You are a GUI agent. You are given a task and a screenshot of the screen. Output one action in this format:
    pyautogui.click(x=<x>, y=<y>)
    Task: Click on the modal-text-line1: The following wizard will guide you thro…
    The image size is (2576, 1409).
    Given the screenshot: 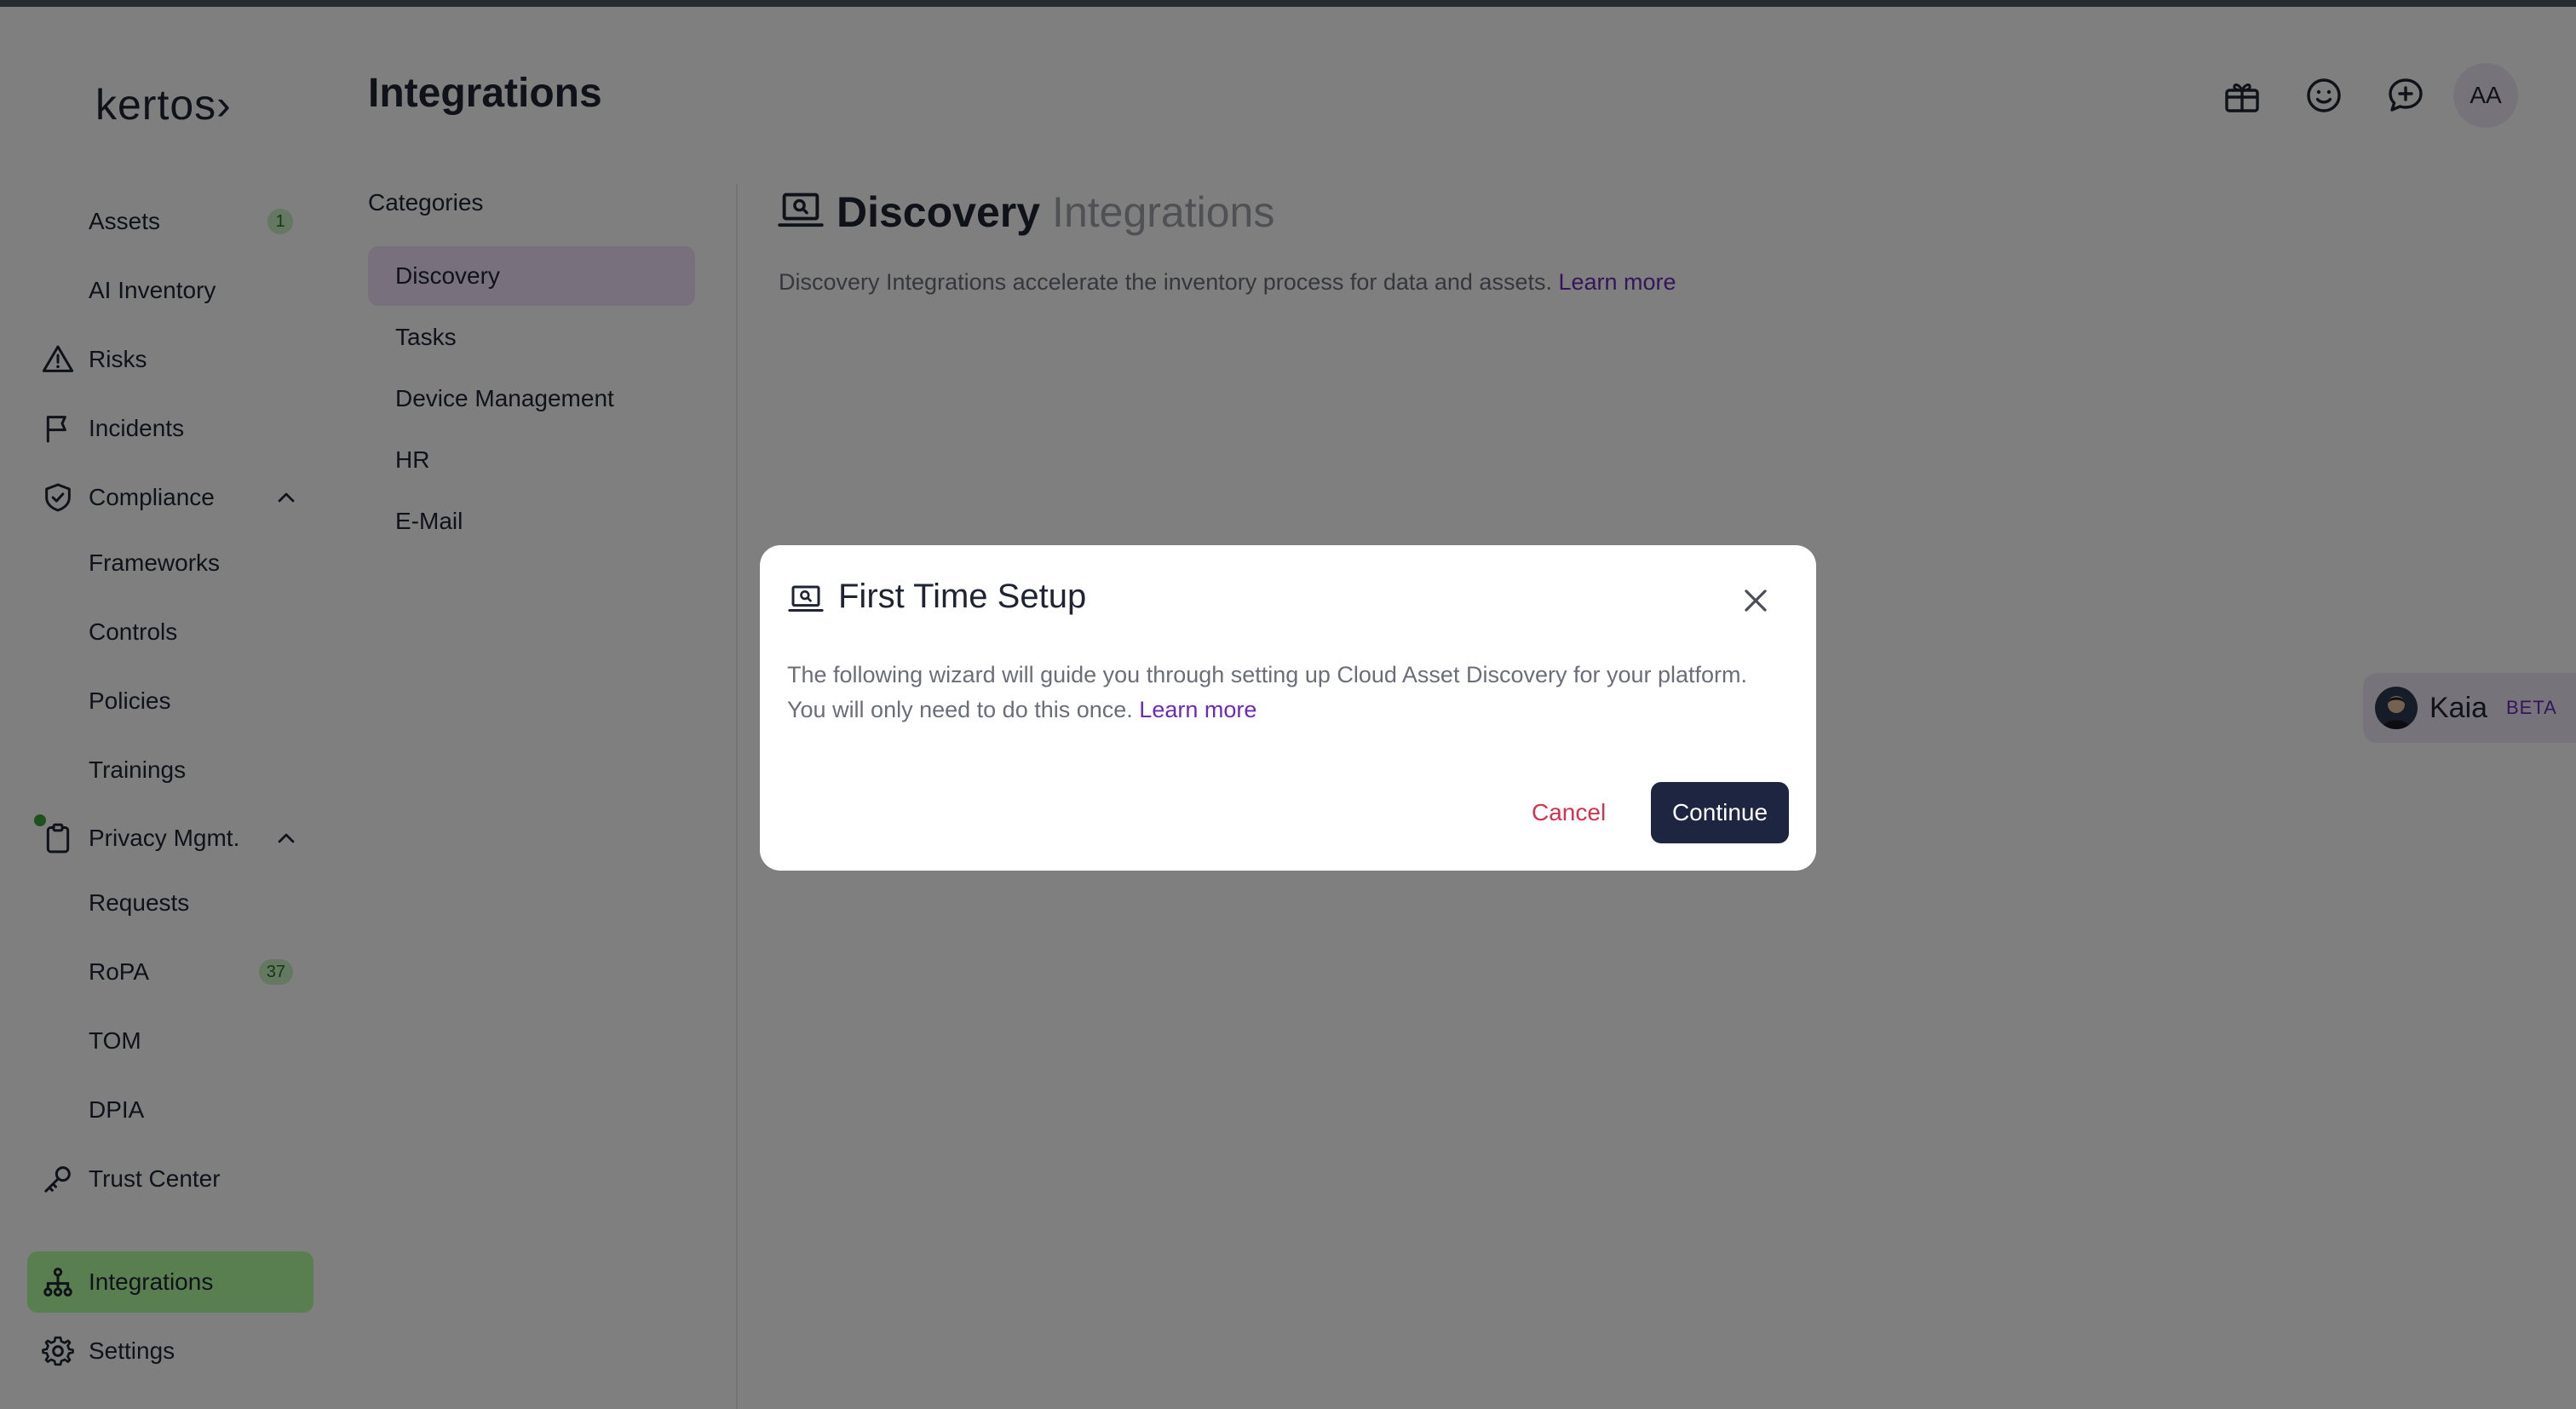 What is the action you would take?
    pyautogui.click(x=1267, y=674)
    